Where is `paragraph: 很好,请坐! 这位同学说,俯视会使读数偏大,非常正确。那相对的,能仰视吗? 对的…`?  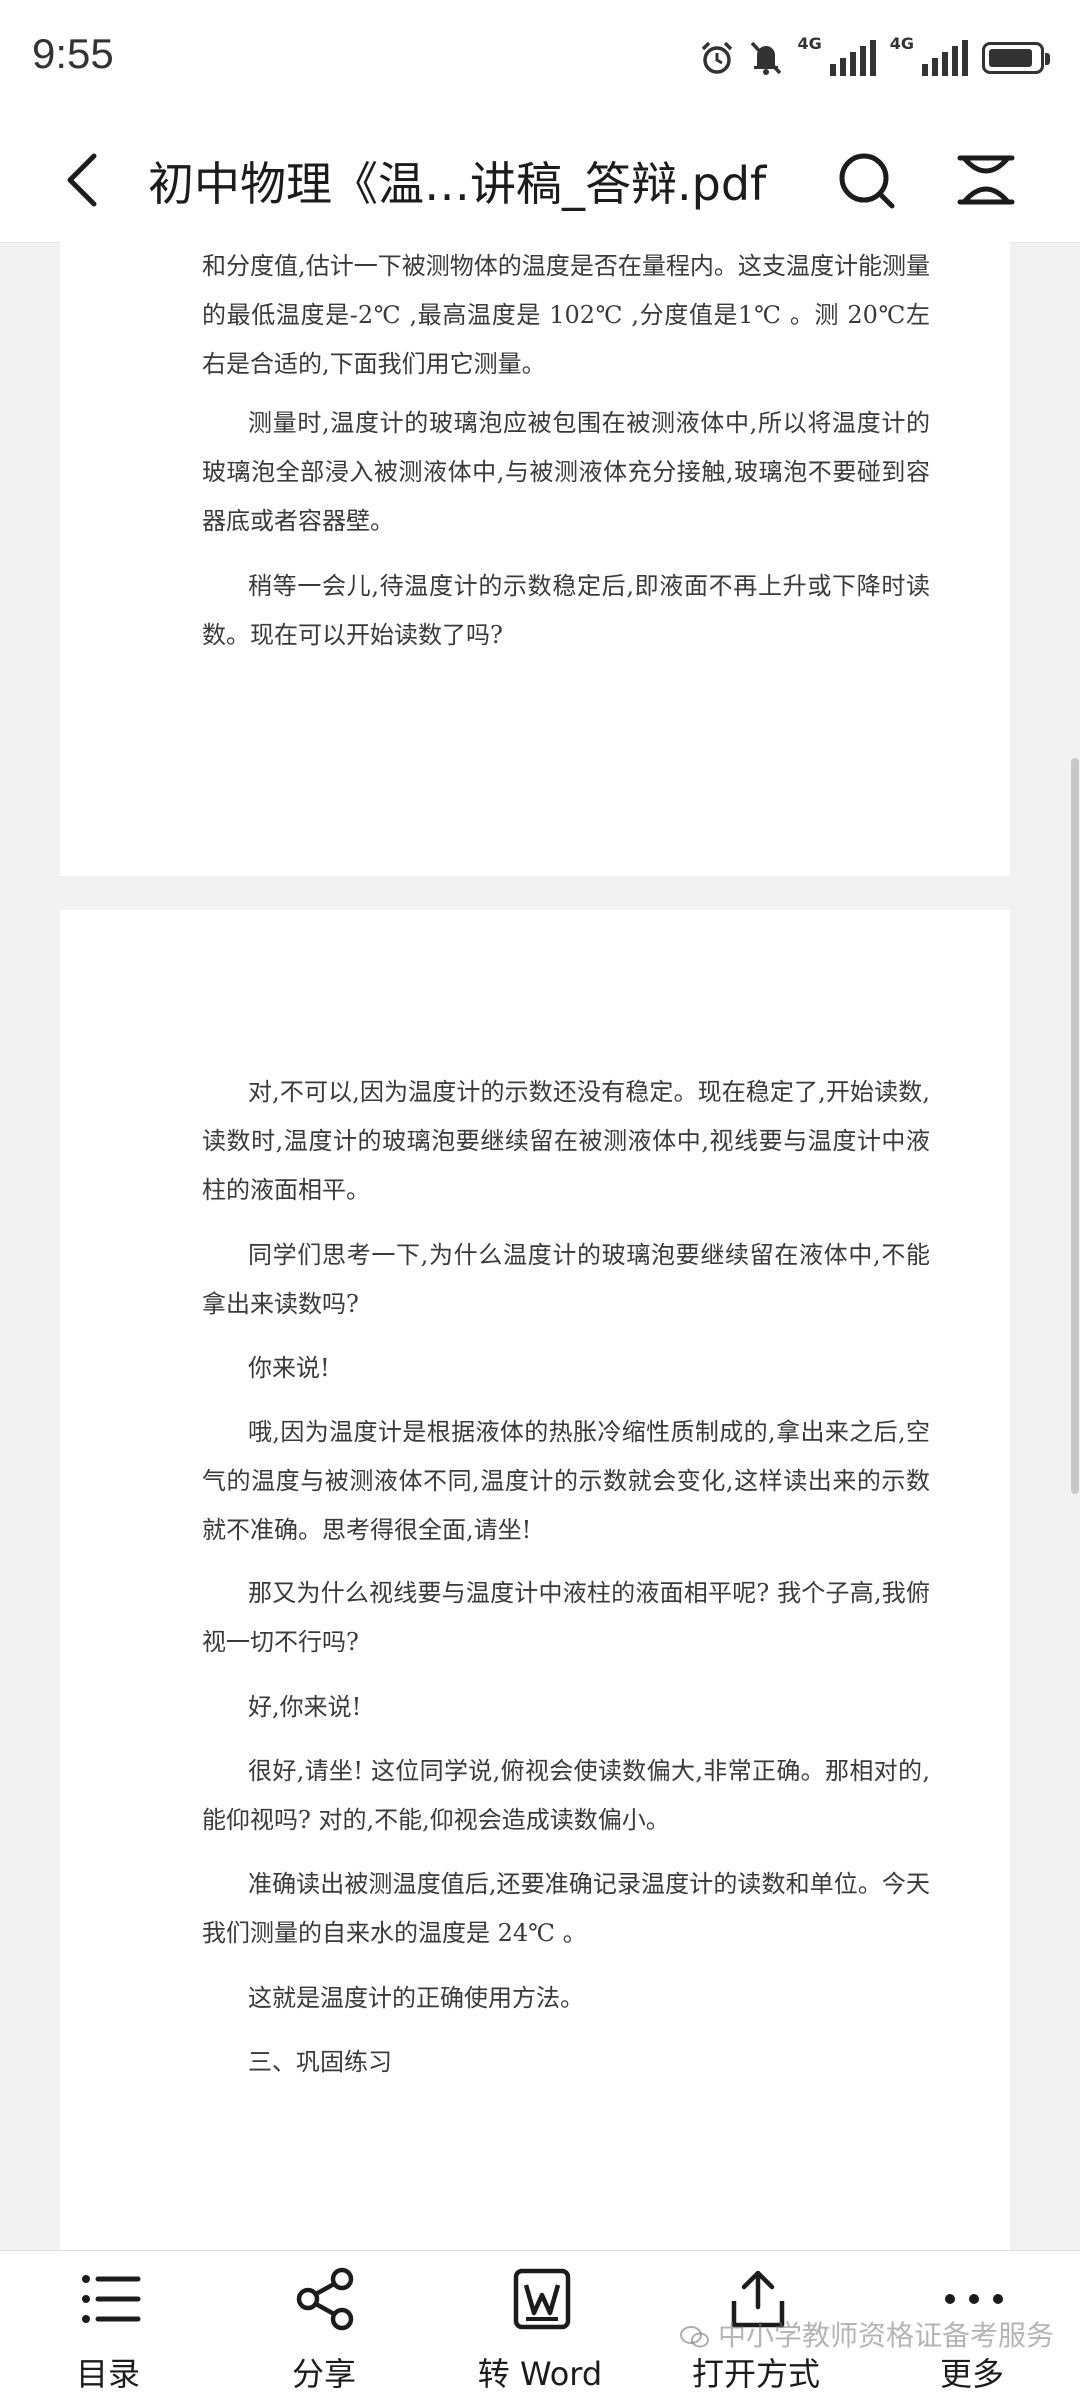 paragraph: 很好,请坐! 这位同学说,俯视会使读数偏大,非常正确。那相对的,能仰视吗? 对的… is located at coordinates (566, 1795).